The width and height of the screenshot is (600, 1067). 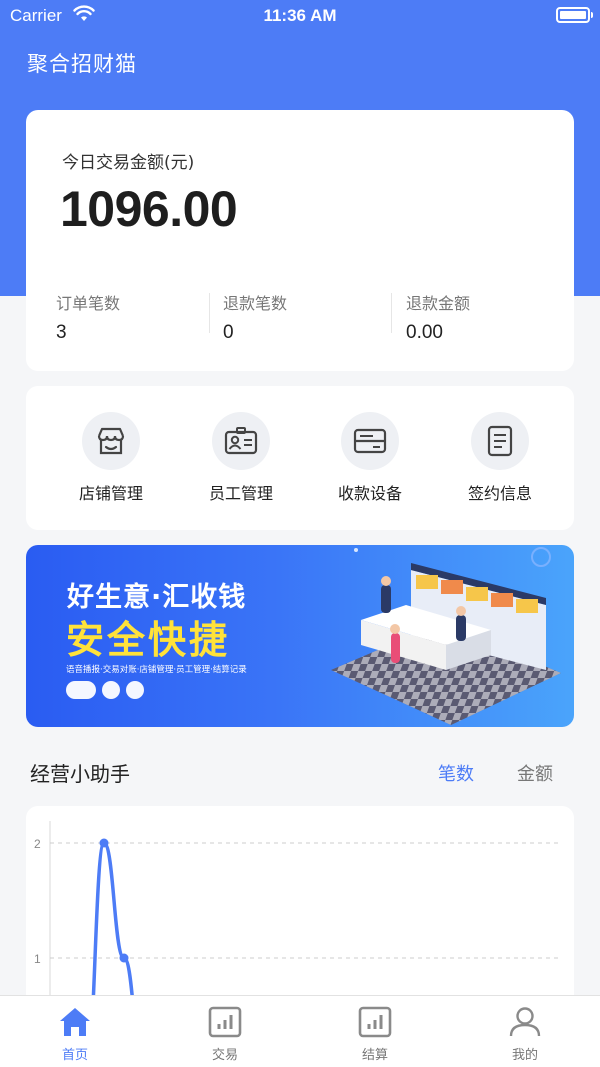 I want to click on shop-counter-illustration, so click(x=446, y=636).